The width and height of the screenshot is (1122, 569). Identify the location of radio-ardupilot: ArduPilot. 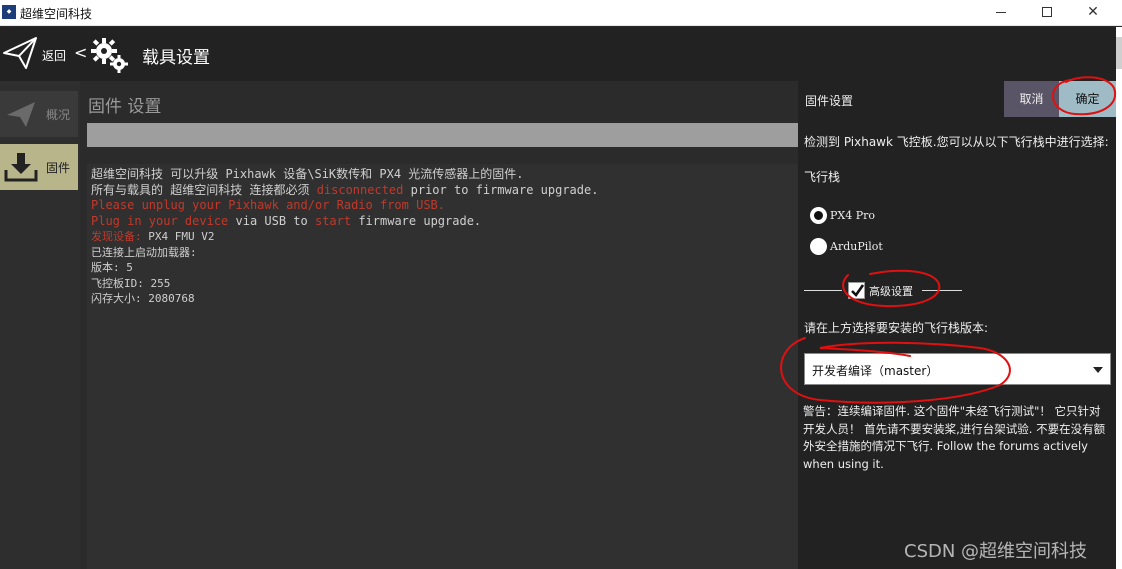
(870, 247).